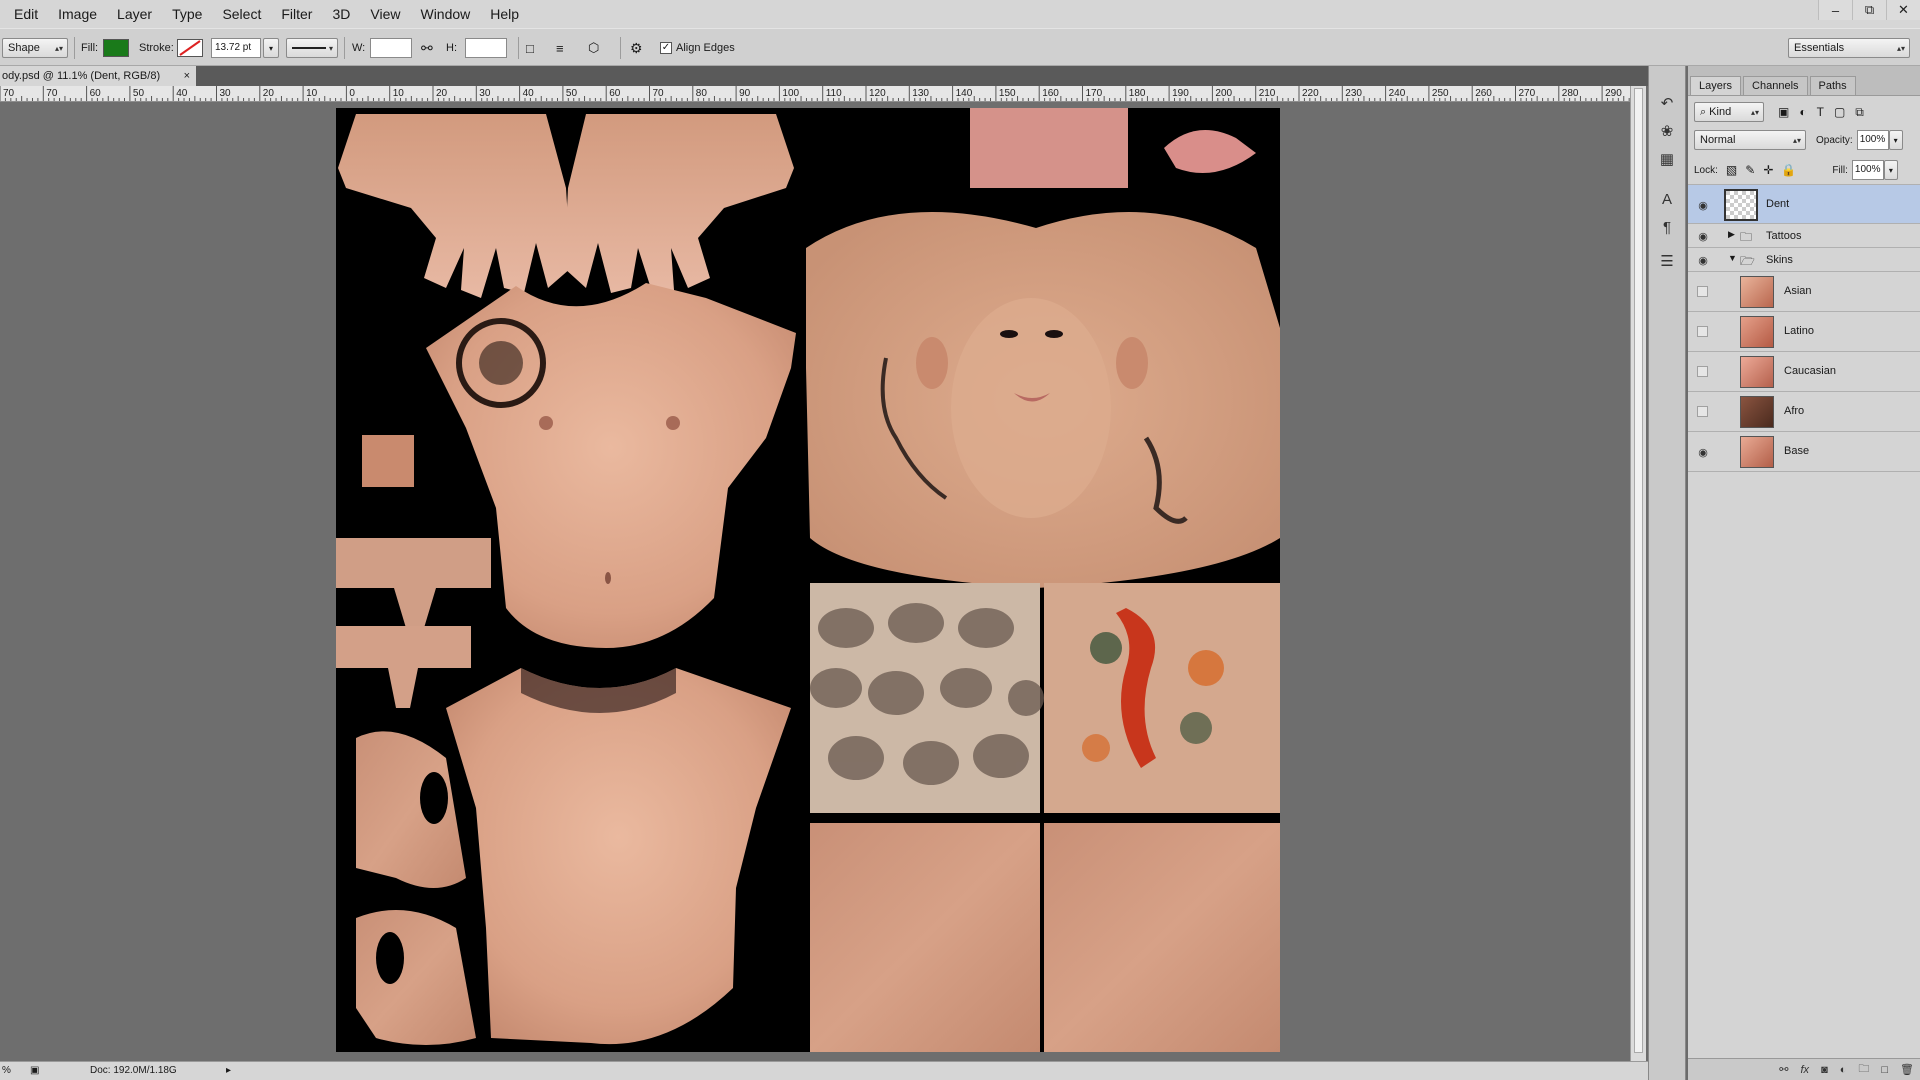  What do you see at coordinates (1863, 1069) in the screenshot?
I see `new-group-icon: 🗀` at bounding box center [1863, 1069].